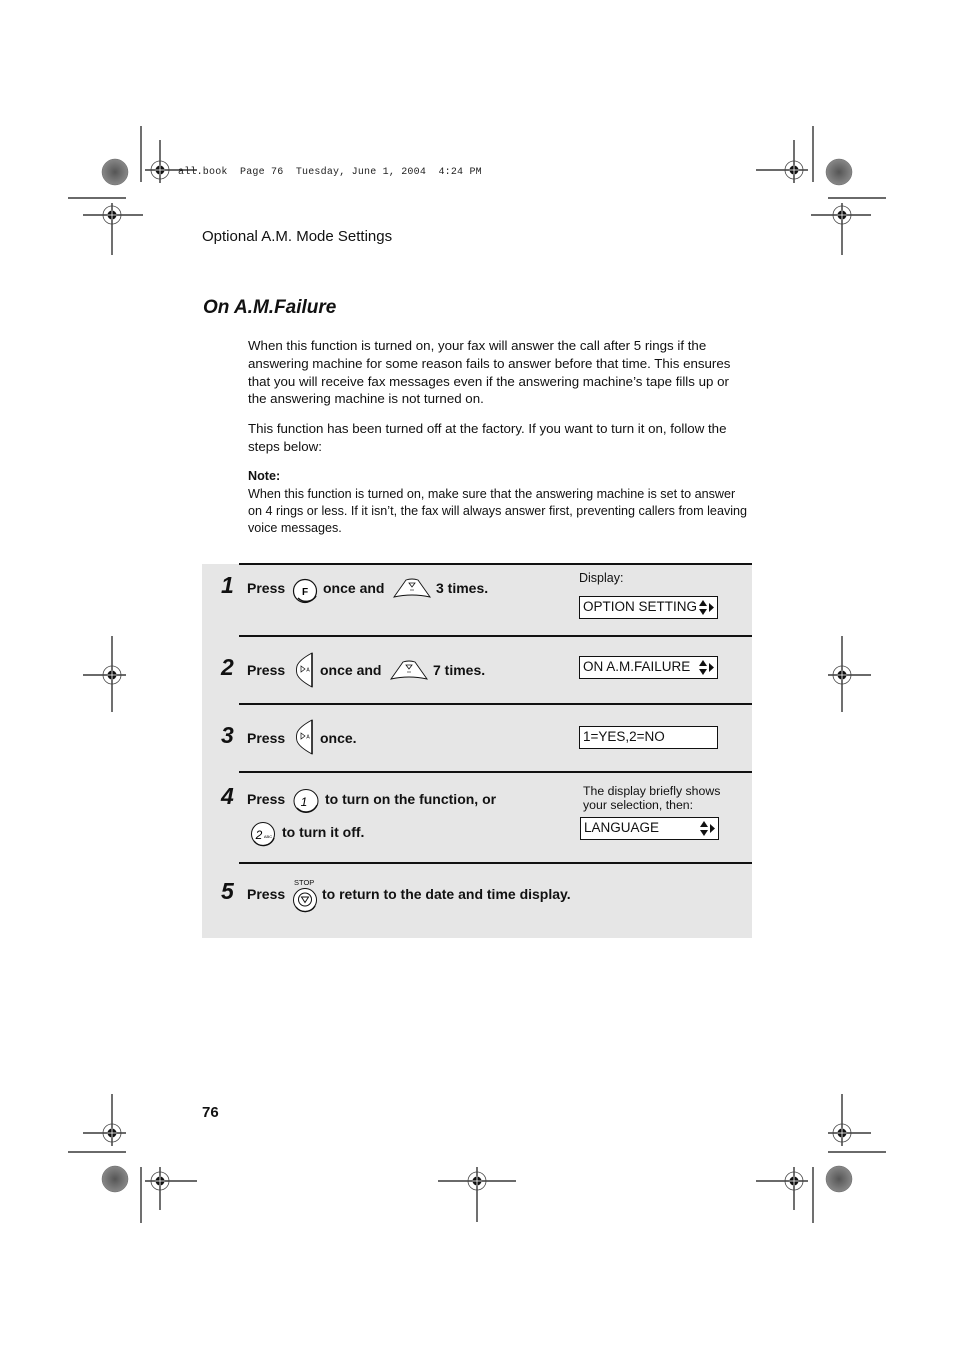 This screenshot has width=954, height=1351. Describe the element at coordinates (624, 736) in the screenshot. I see `lcd-text: 1=YES,2=NO` at that location.